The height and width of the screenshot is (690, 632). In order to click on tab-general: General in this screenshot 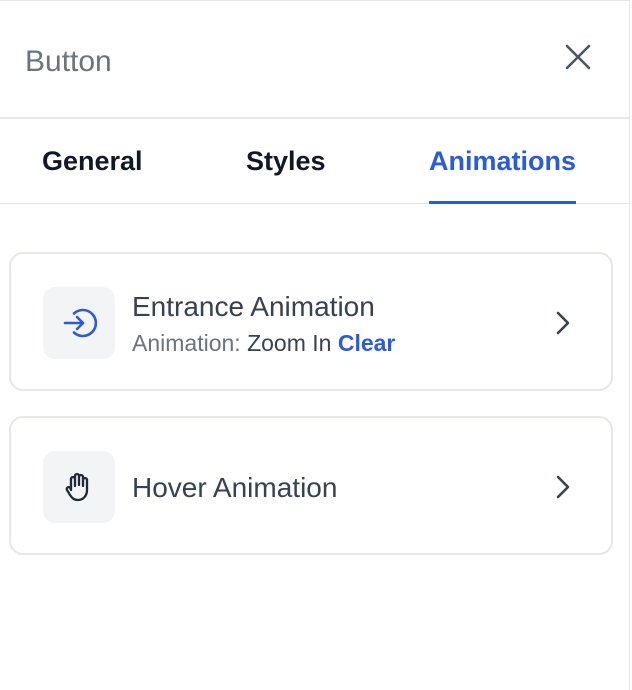, I will do `click(92, 161)`.